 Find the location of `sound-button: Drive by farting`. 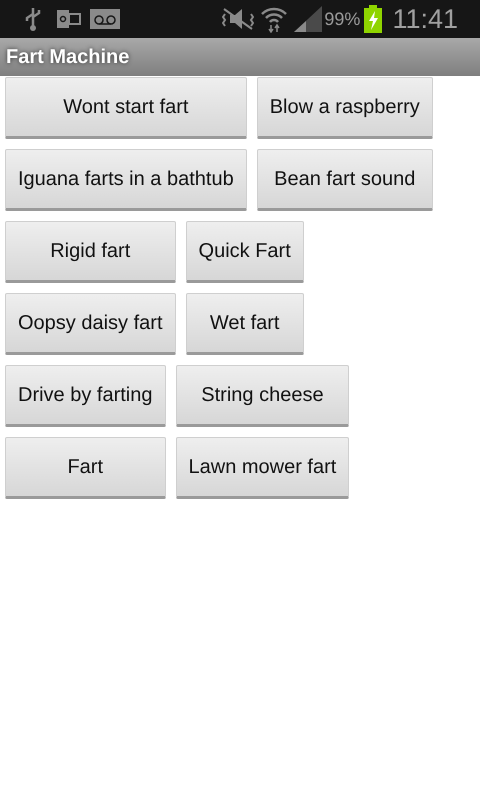

sound-button: Drive by farting is located at coordinates (85, 396).